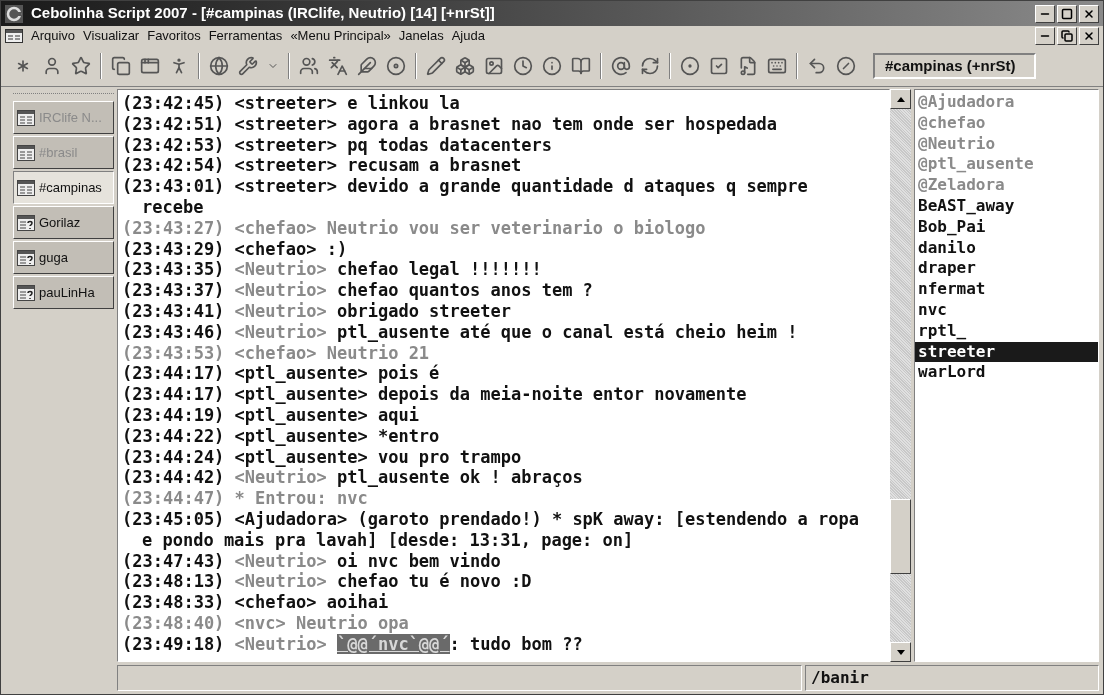  I want to click on document-icon, so click(14, 36).